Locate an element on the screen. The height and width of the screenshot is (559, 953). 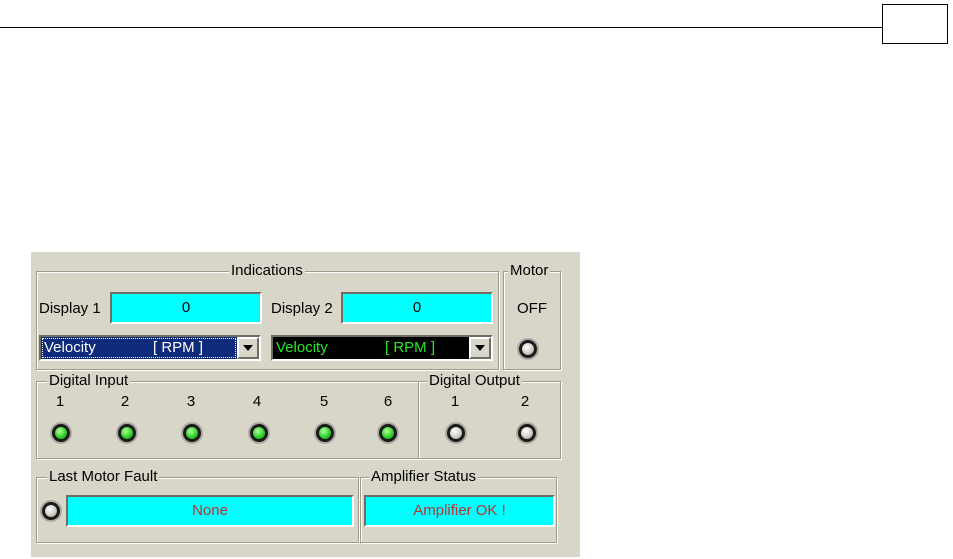
display2-select-unit: [ RPM ] is located at coordinates (410, 347).